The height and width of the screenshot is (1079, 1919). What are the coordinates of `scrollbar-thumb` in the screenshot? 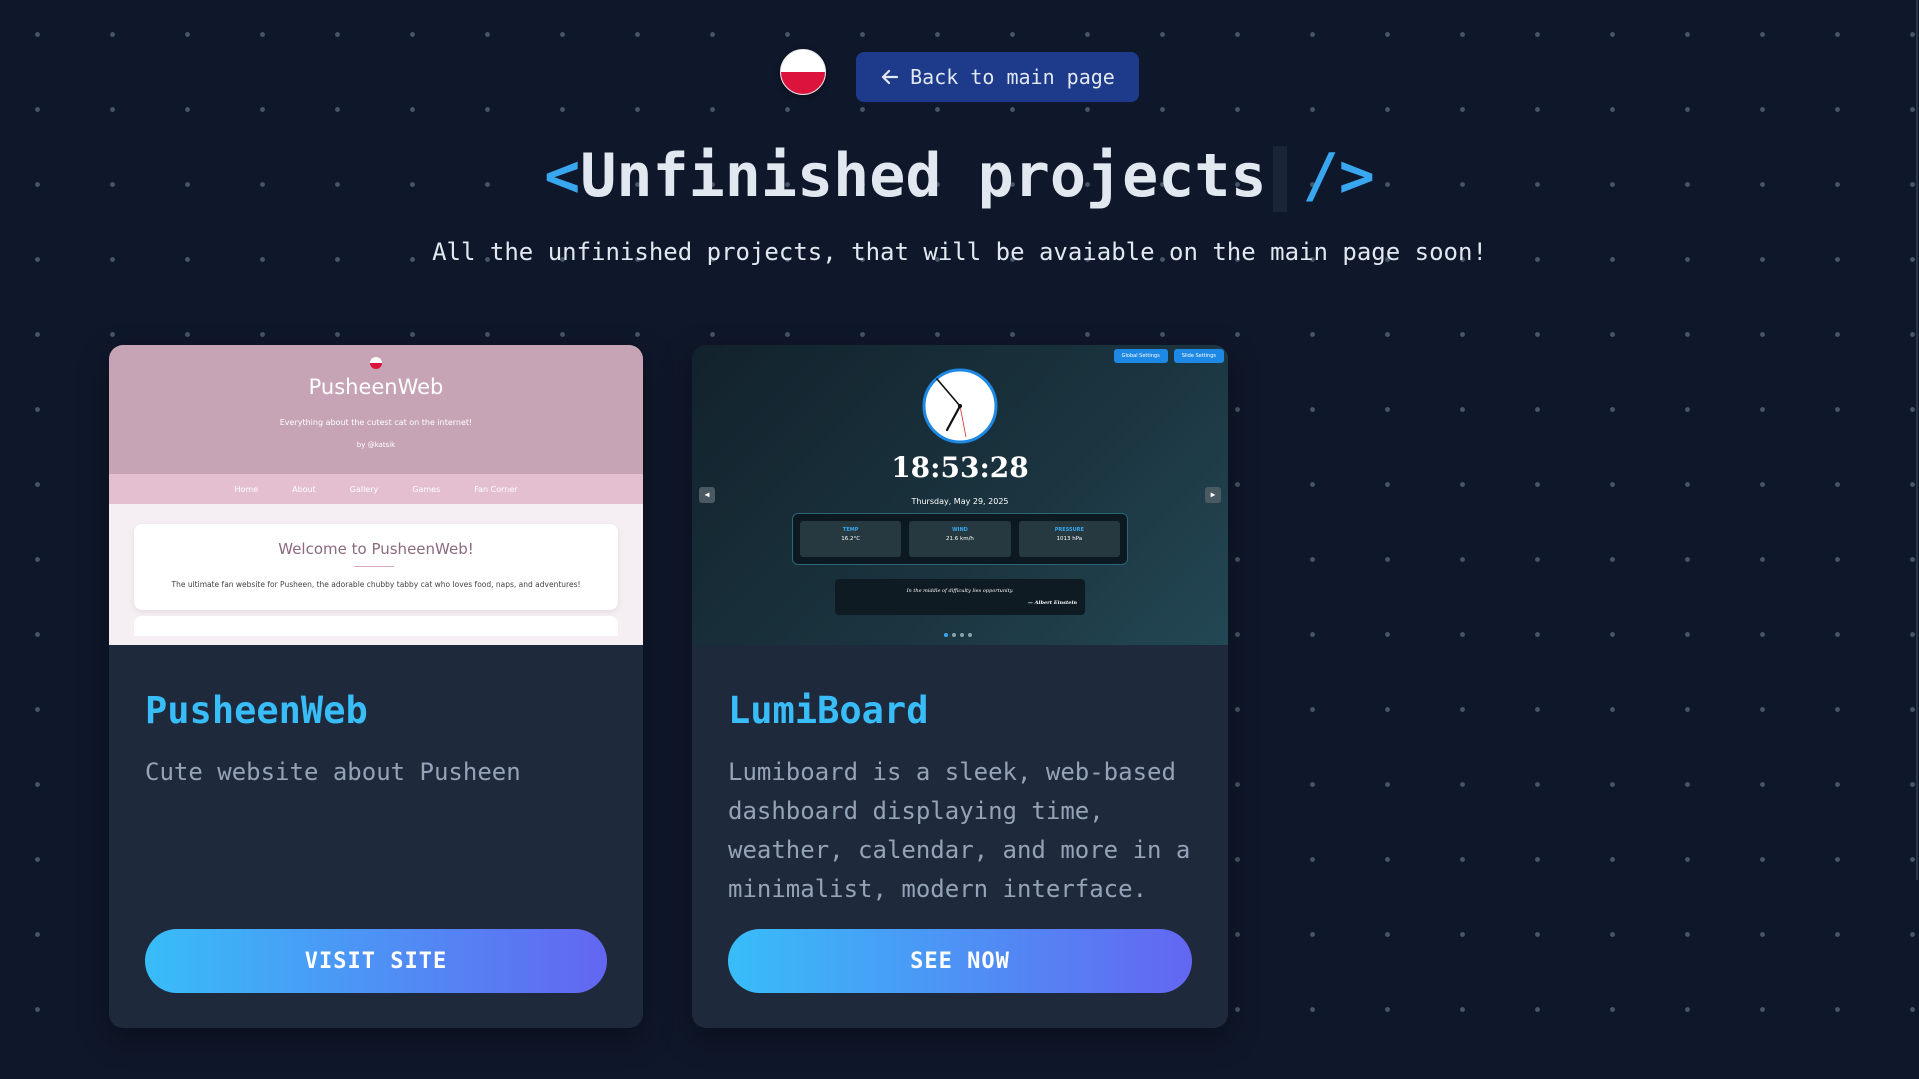 It's located at (1917, 440).